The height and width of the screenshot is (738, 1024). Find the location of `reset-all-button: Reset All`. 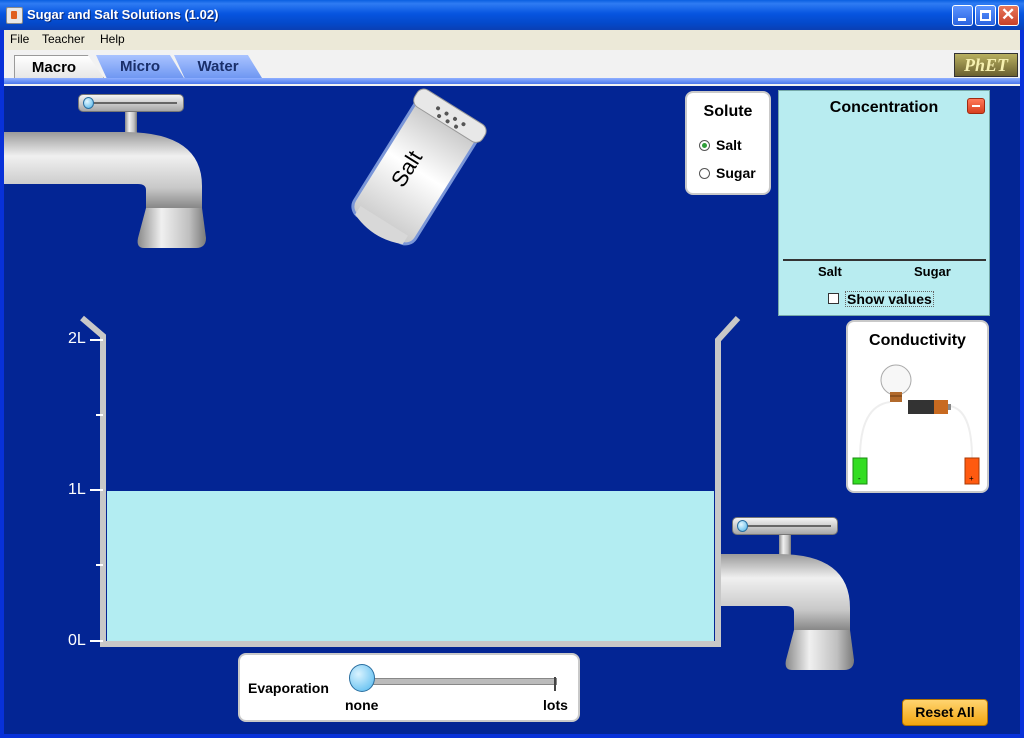

reset-all-button: Reset All is located at coordinates (945, 712).